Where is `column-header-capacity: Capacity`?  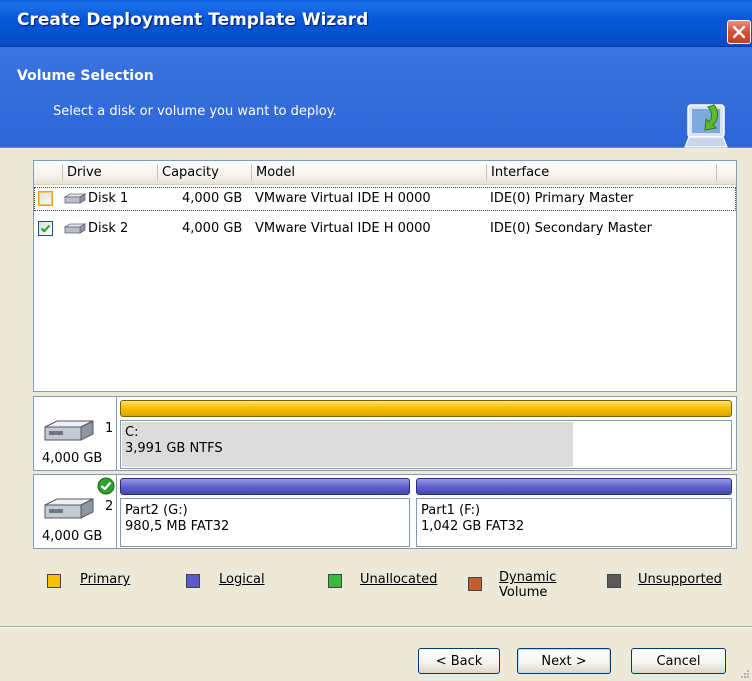 column-header-capacity: Capacity is located at coordinates (190, 172).